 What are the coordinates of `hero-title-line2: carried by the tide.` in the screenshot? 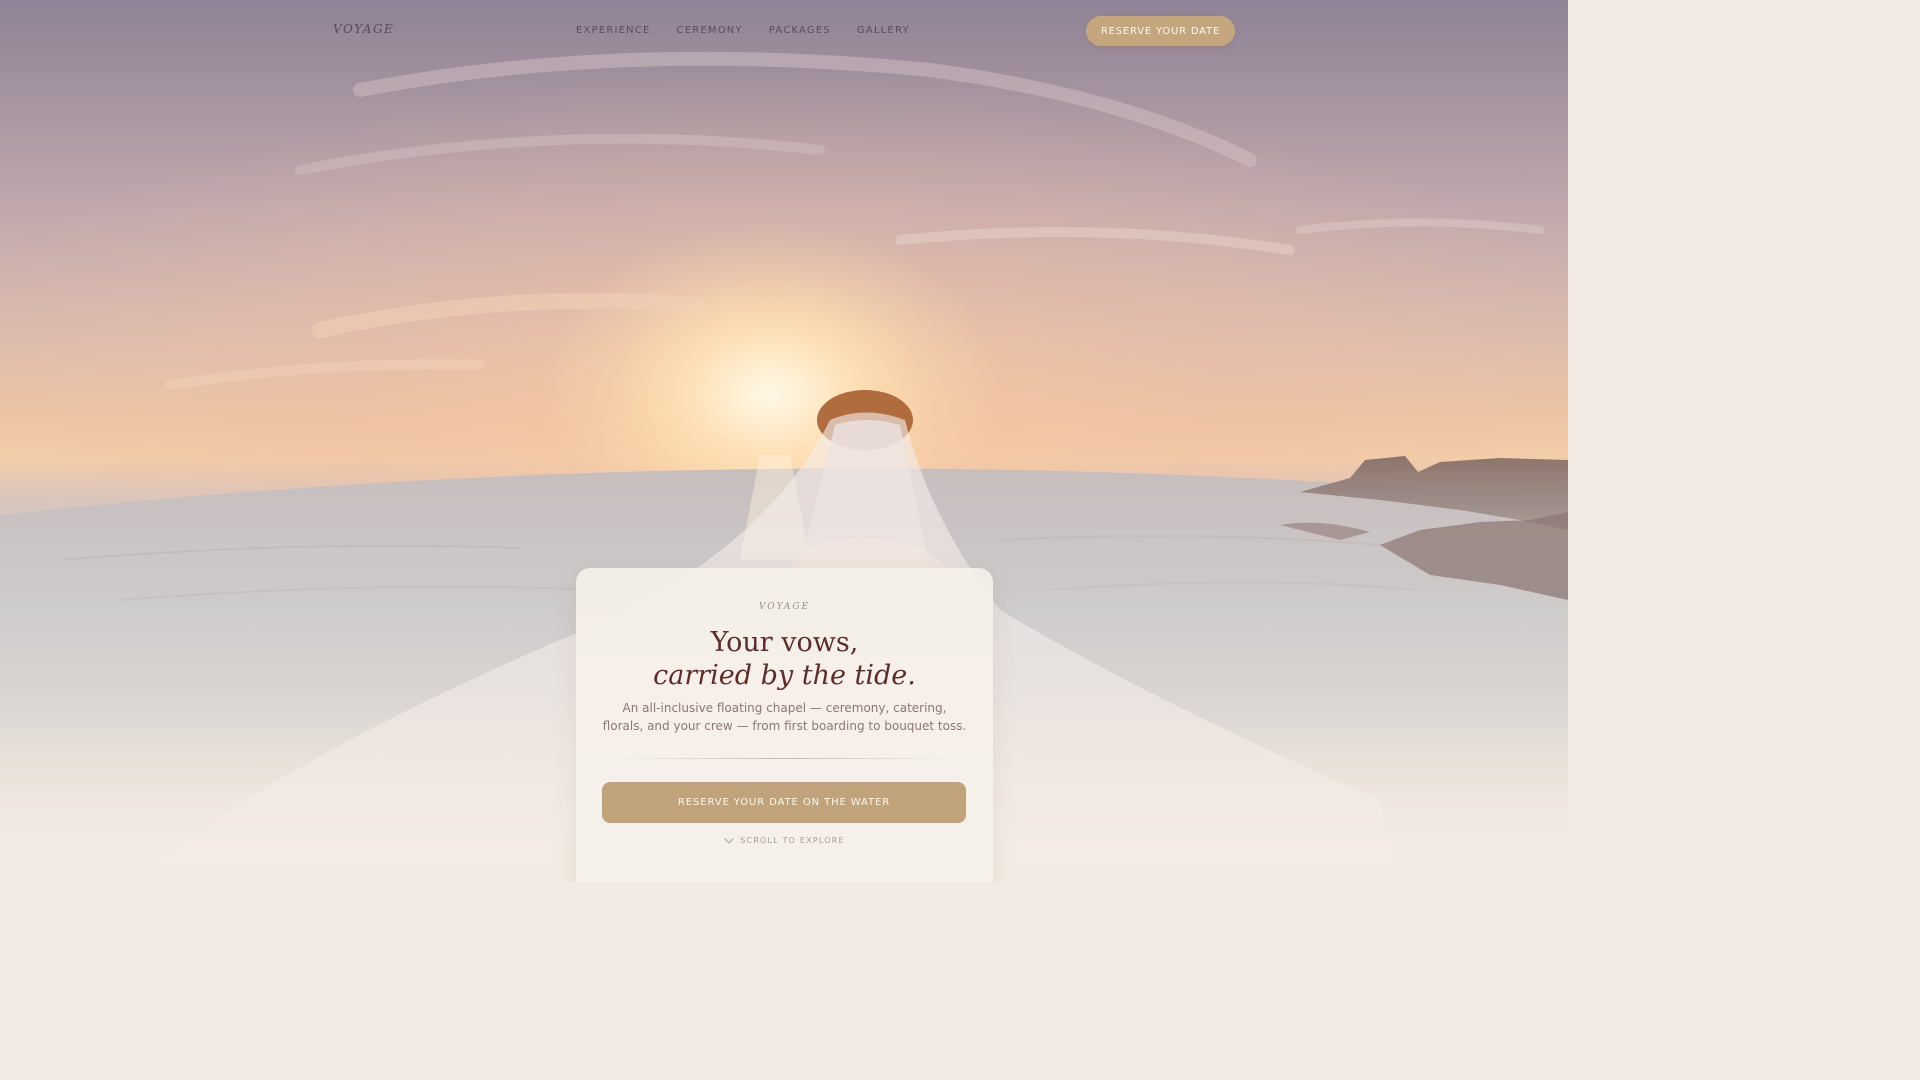 It's located at (784, 675).